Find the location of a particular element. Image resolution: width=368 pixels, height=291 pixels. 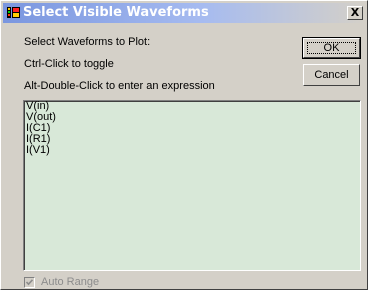

list-item: I(R1) is located at coordinates (192, 139).